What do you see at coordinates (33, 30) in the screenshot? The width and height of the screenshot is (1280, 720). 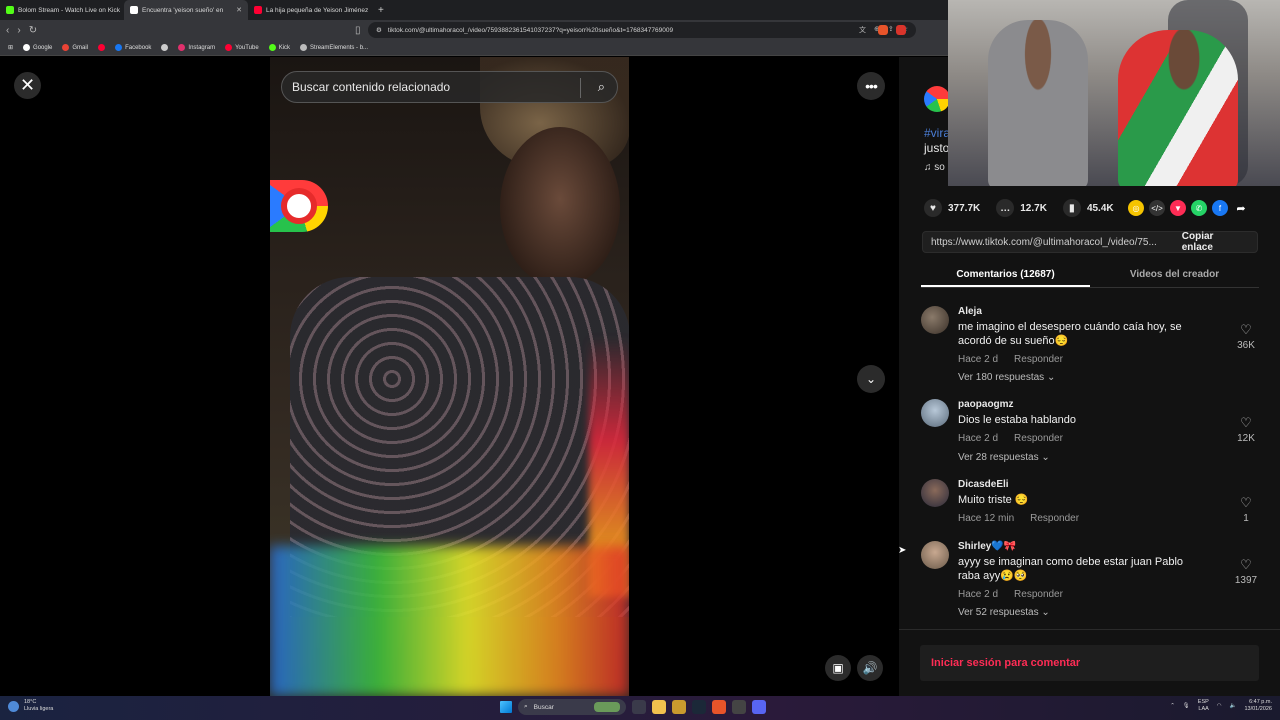 I see `reload-icon: ↻` at bounding box center [33, 30].